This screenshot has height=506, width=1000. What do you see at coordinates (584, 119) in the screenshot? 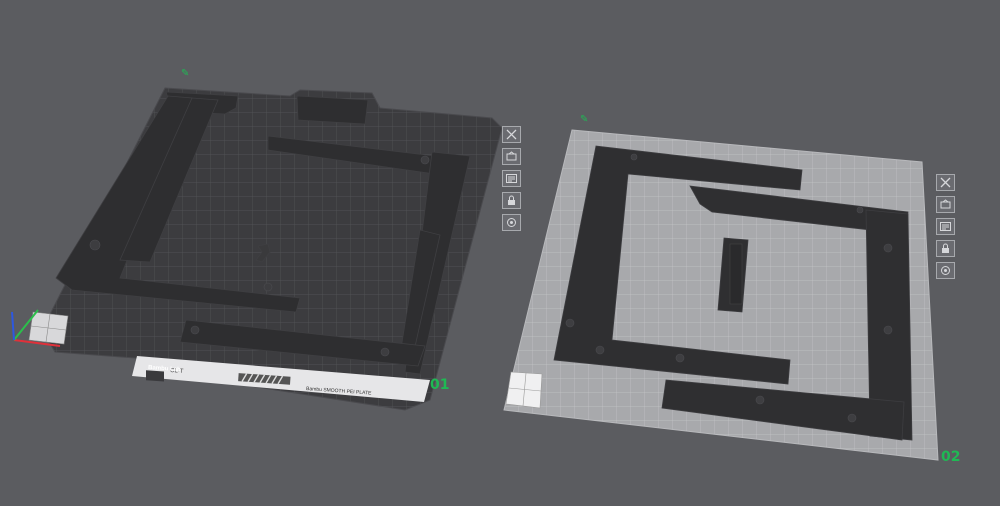
I see `plate-02-name-icon: ✎` at bounding box center [584, 119].